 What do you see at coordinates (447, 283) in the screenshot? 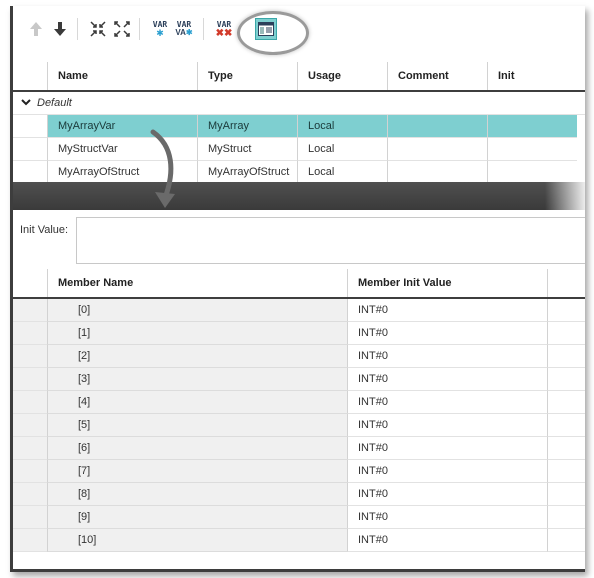
I see `column-header-member-init-value: Member Init Value` at bounding box center [447, 283].